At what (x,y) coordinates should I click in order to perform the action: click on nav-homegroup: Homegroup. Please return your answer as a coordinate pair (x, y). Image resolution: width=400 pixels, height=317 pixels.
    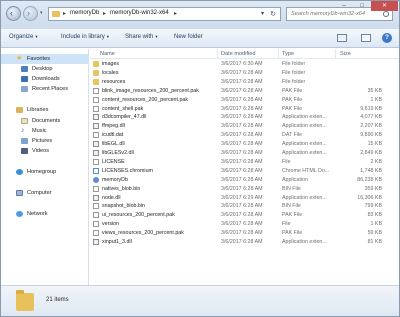
    Looking at the image, I should click on (28, 172).